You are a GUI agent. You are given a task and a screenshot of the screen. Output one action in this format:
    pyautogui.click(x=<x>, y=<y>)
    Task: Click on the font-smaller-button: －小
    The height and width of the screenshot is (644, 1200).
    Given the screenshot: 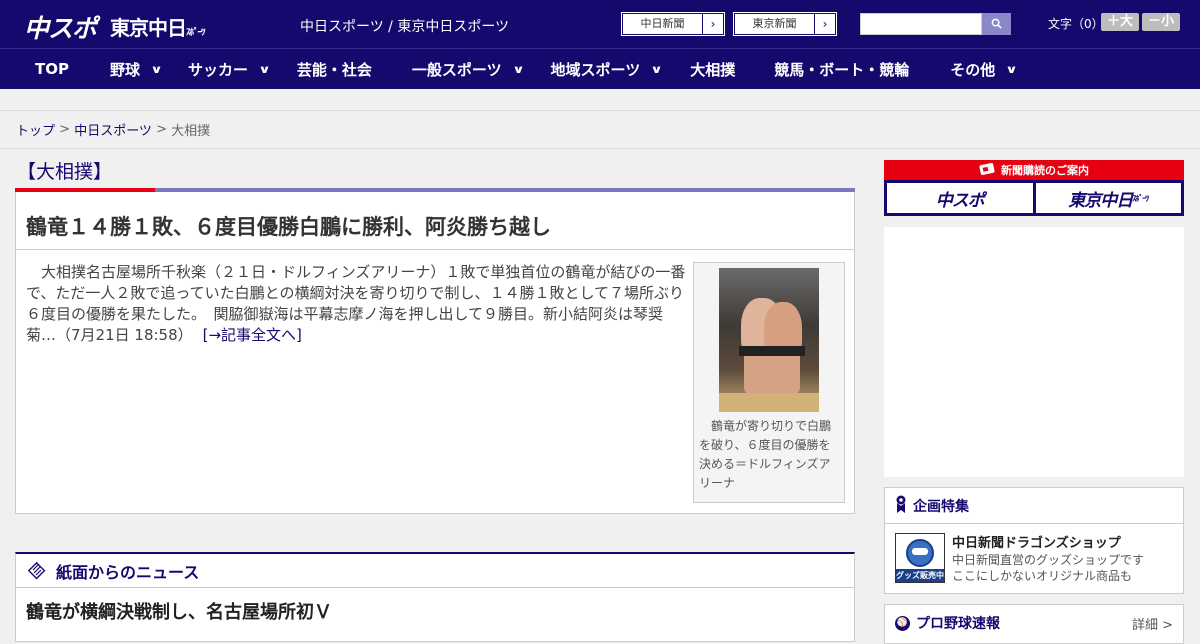 What is the action you would take?
    pyautogui.click(x=1161, y=22)
    